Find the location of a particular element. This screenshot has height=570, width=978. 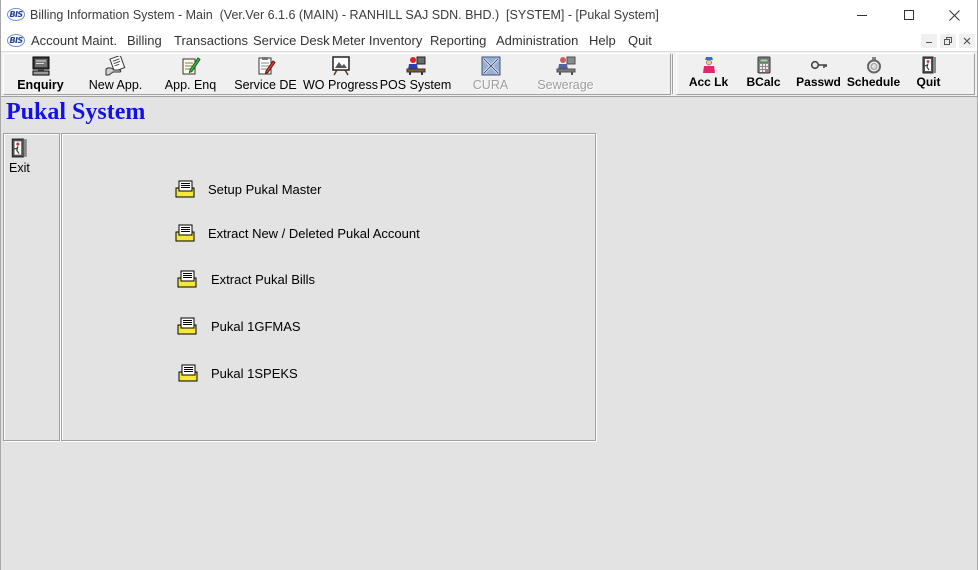

menu-service-desk: Service Desk is located at coordinates (291, 41).